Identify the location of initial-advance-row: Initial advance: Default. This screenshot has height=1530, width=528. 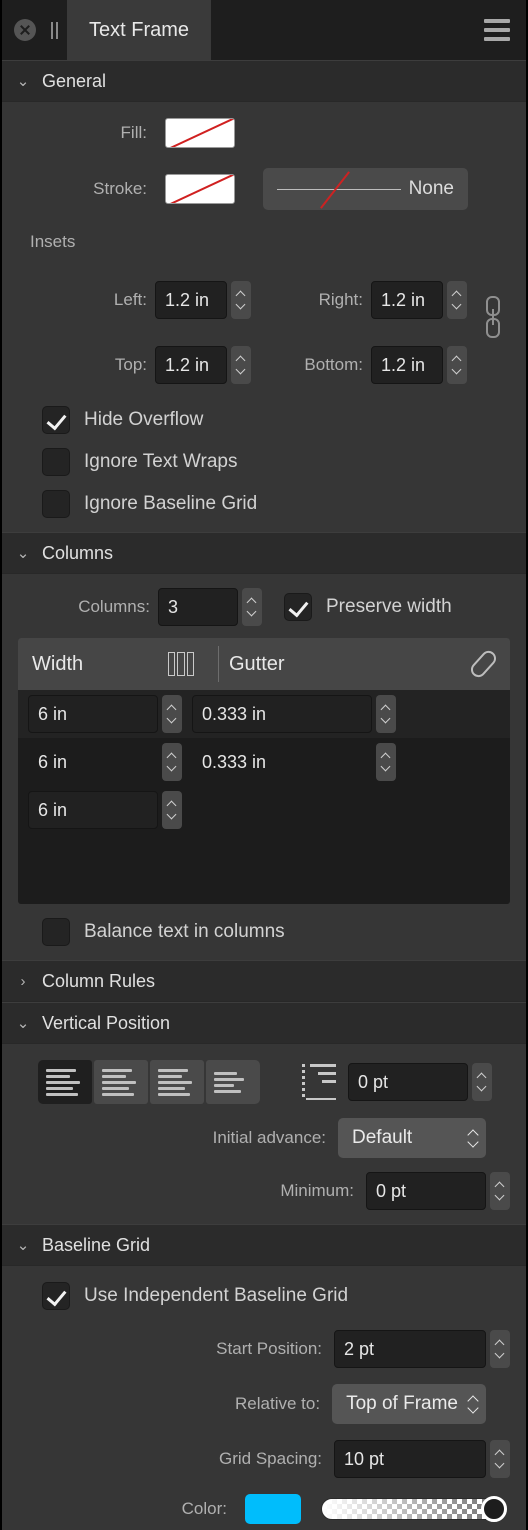
(264, 1138).